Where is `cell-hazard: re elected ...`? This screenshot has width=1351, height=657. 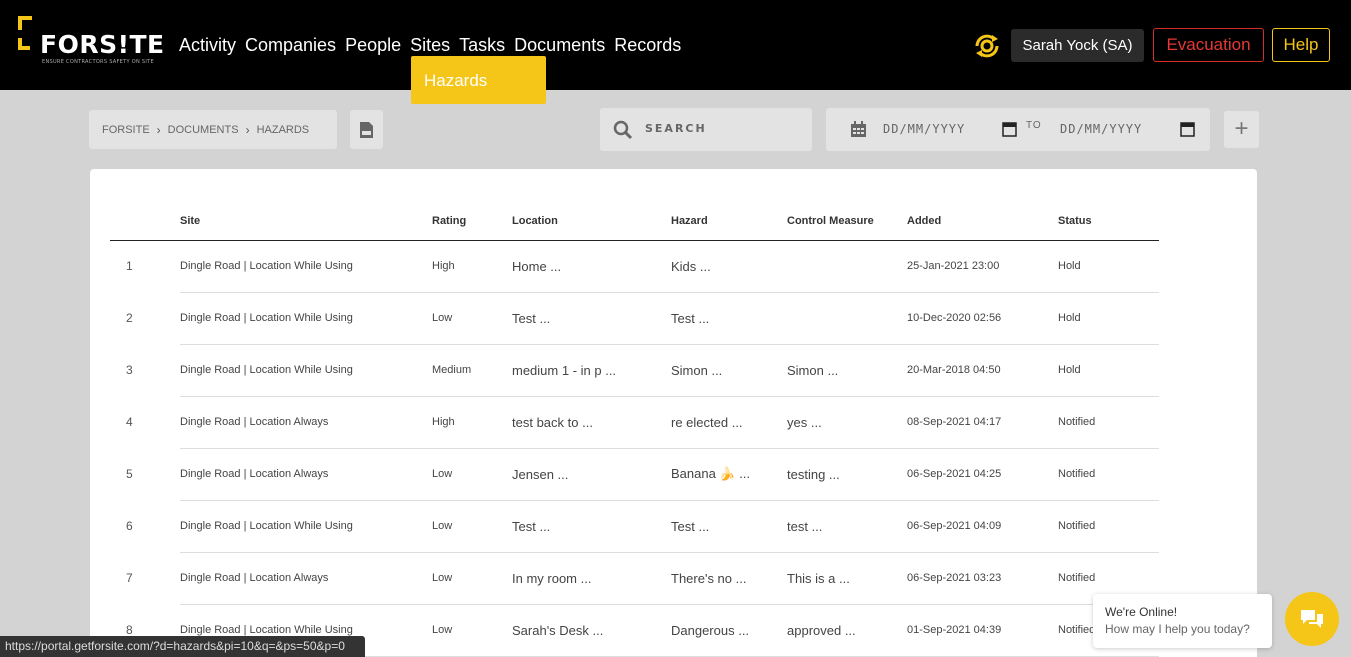 cell-hazard: re elected ... is located at coordinates (729, 422).